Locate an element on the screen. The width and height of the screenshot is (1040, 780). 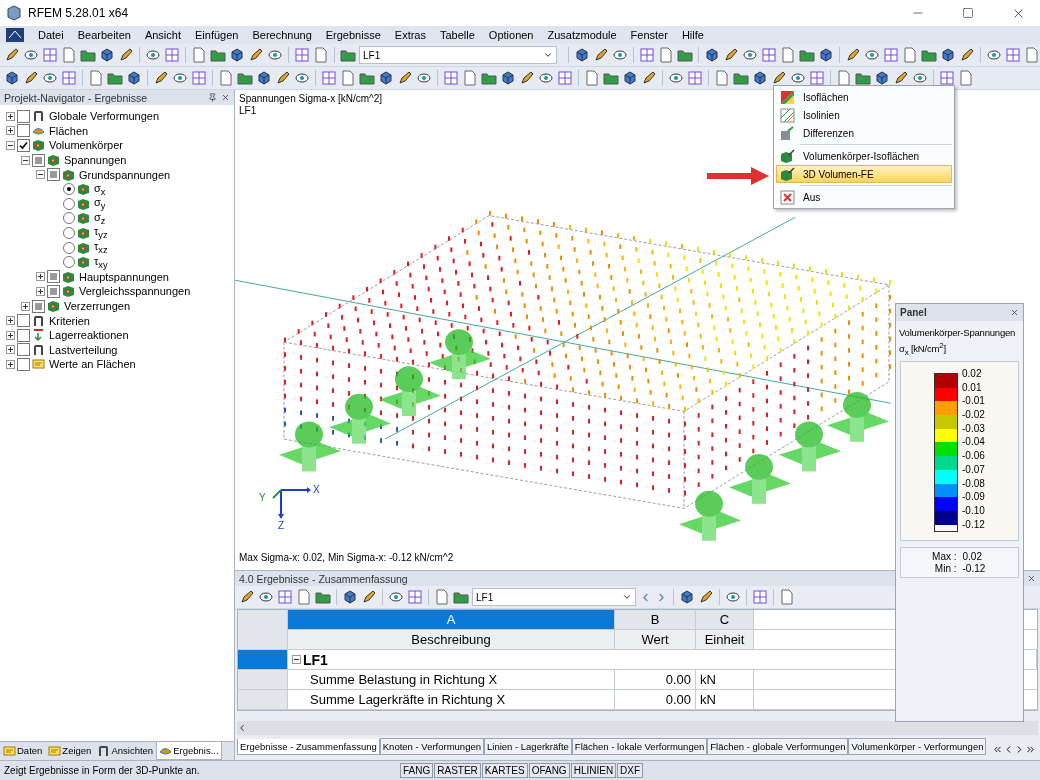
tree-item-label: Lastverteilung is located at coordinates (83, 349).